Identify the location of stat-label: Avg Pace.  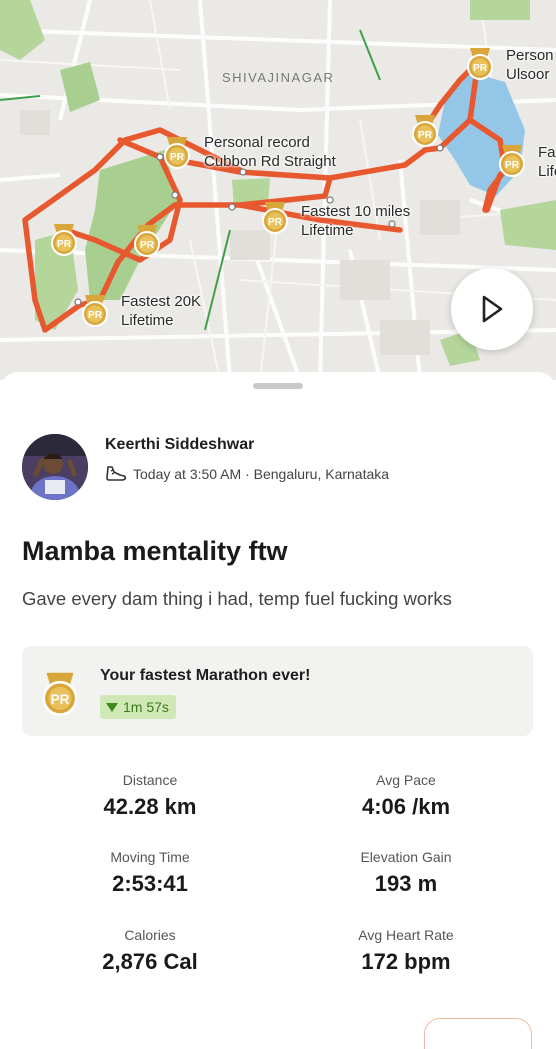
(406, 780).